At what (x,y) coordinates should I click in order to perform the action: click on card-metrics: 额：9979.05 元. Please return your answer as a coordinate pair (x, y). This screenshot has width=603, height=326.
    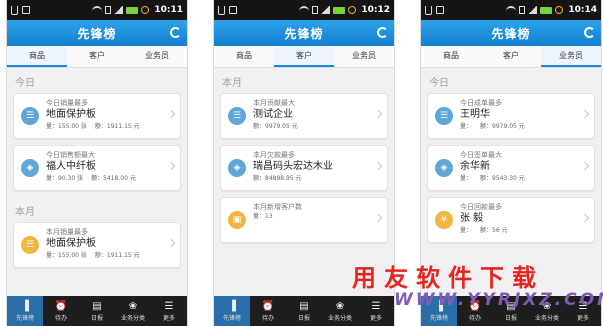
    Looking at the image, I should click on (313, 127).